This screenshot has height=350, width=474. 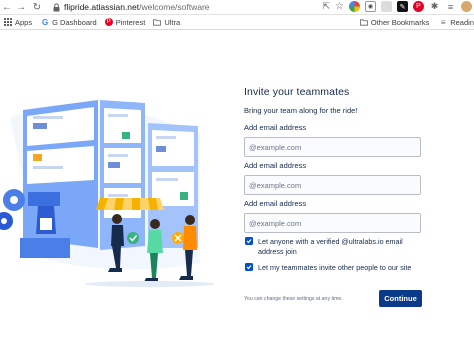 I want to click on green-check-badge, so click(x=133, y=238).